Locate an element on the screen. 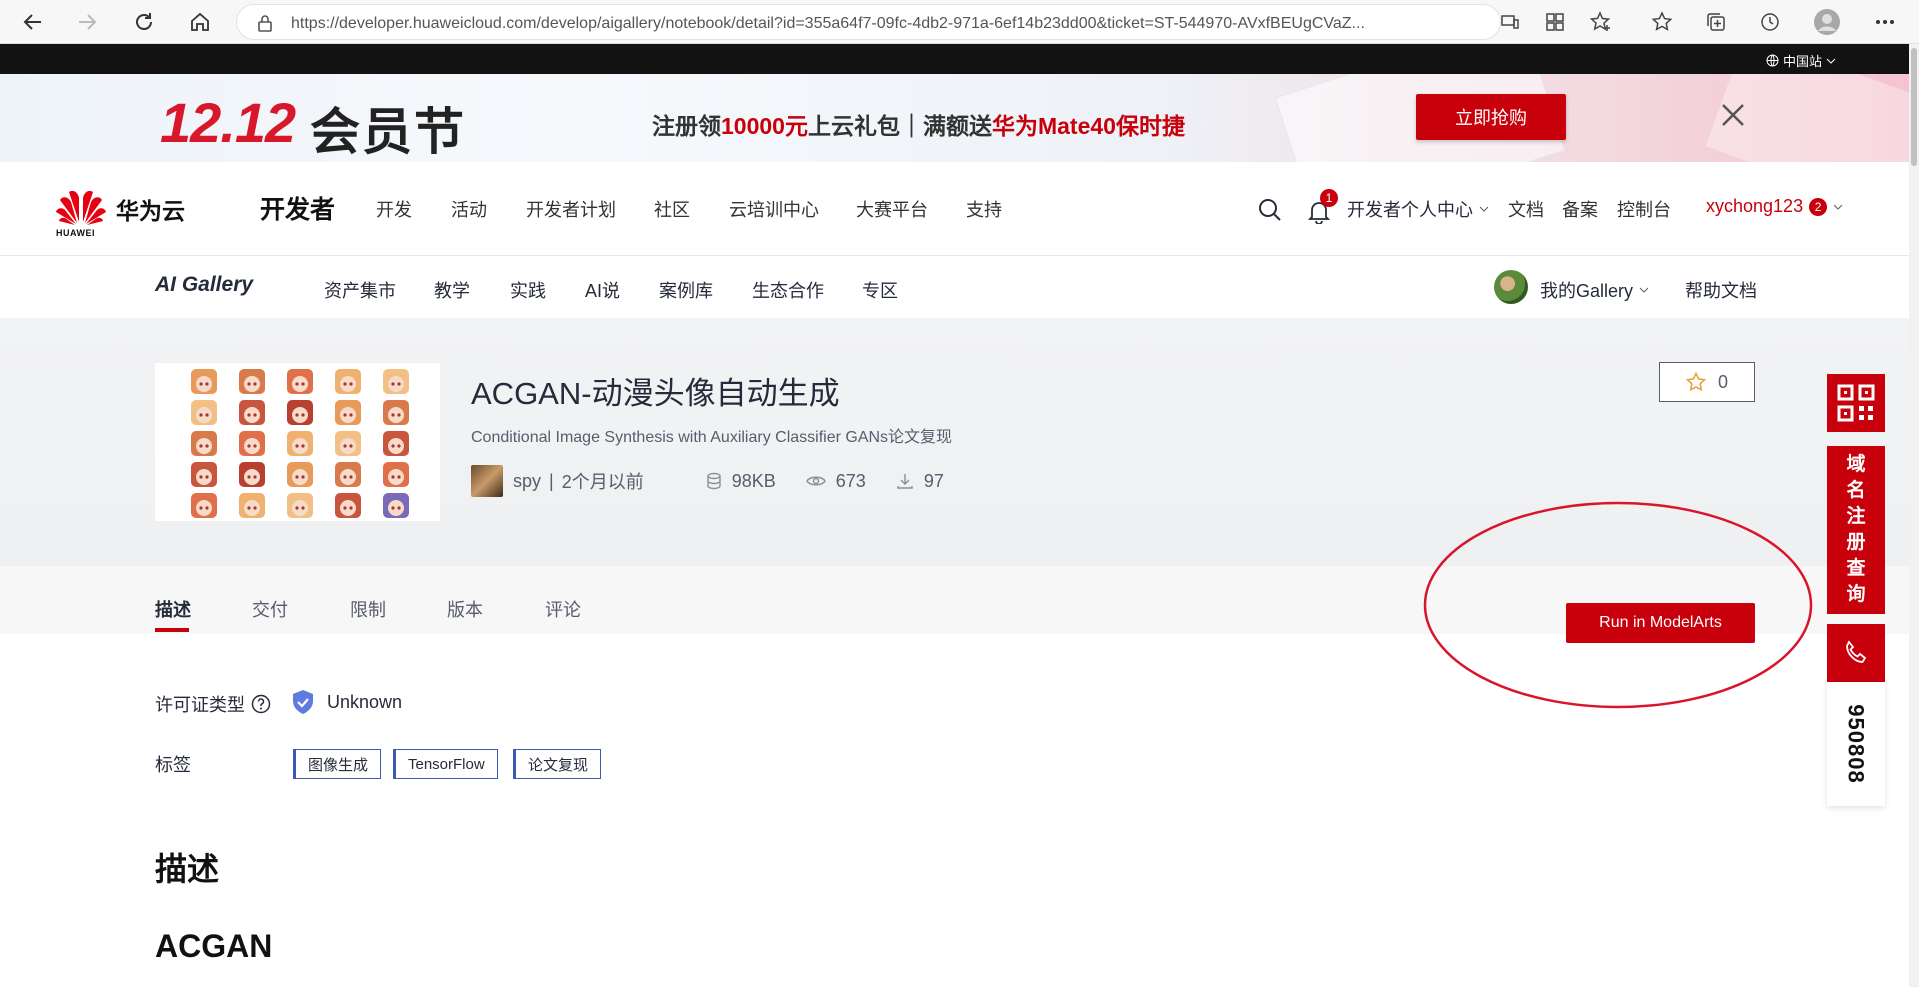  gallery-nav-teaching: 教学 is located at coordinates (452, 290).